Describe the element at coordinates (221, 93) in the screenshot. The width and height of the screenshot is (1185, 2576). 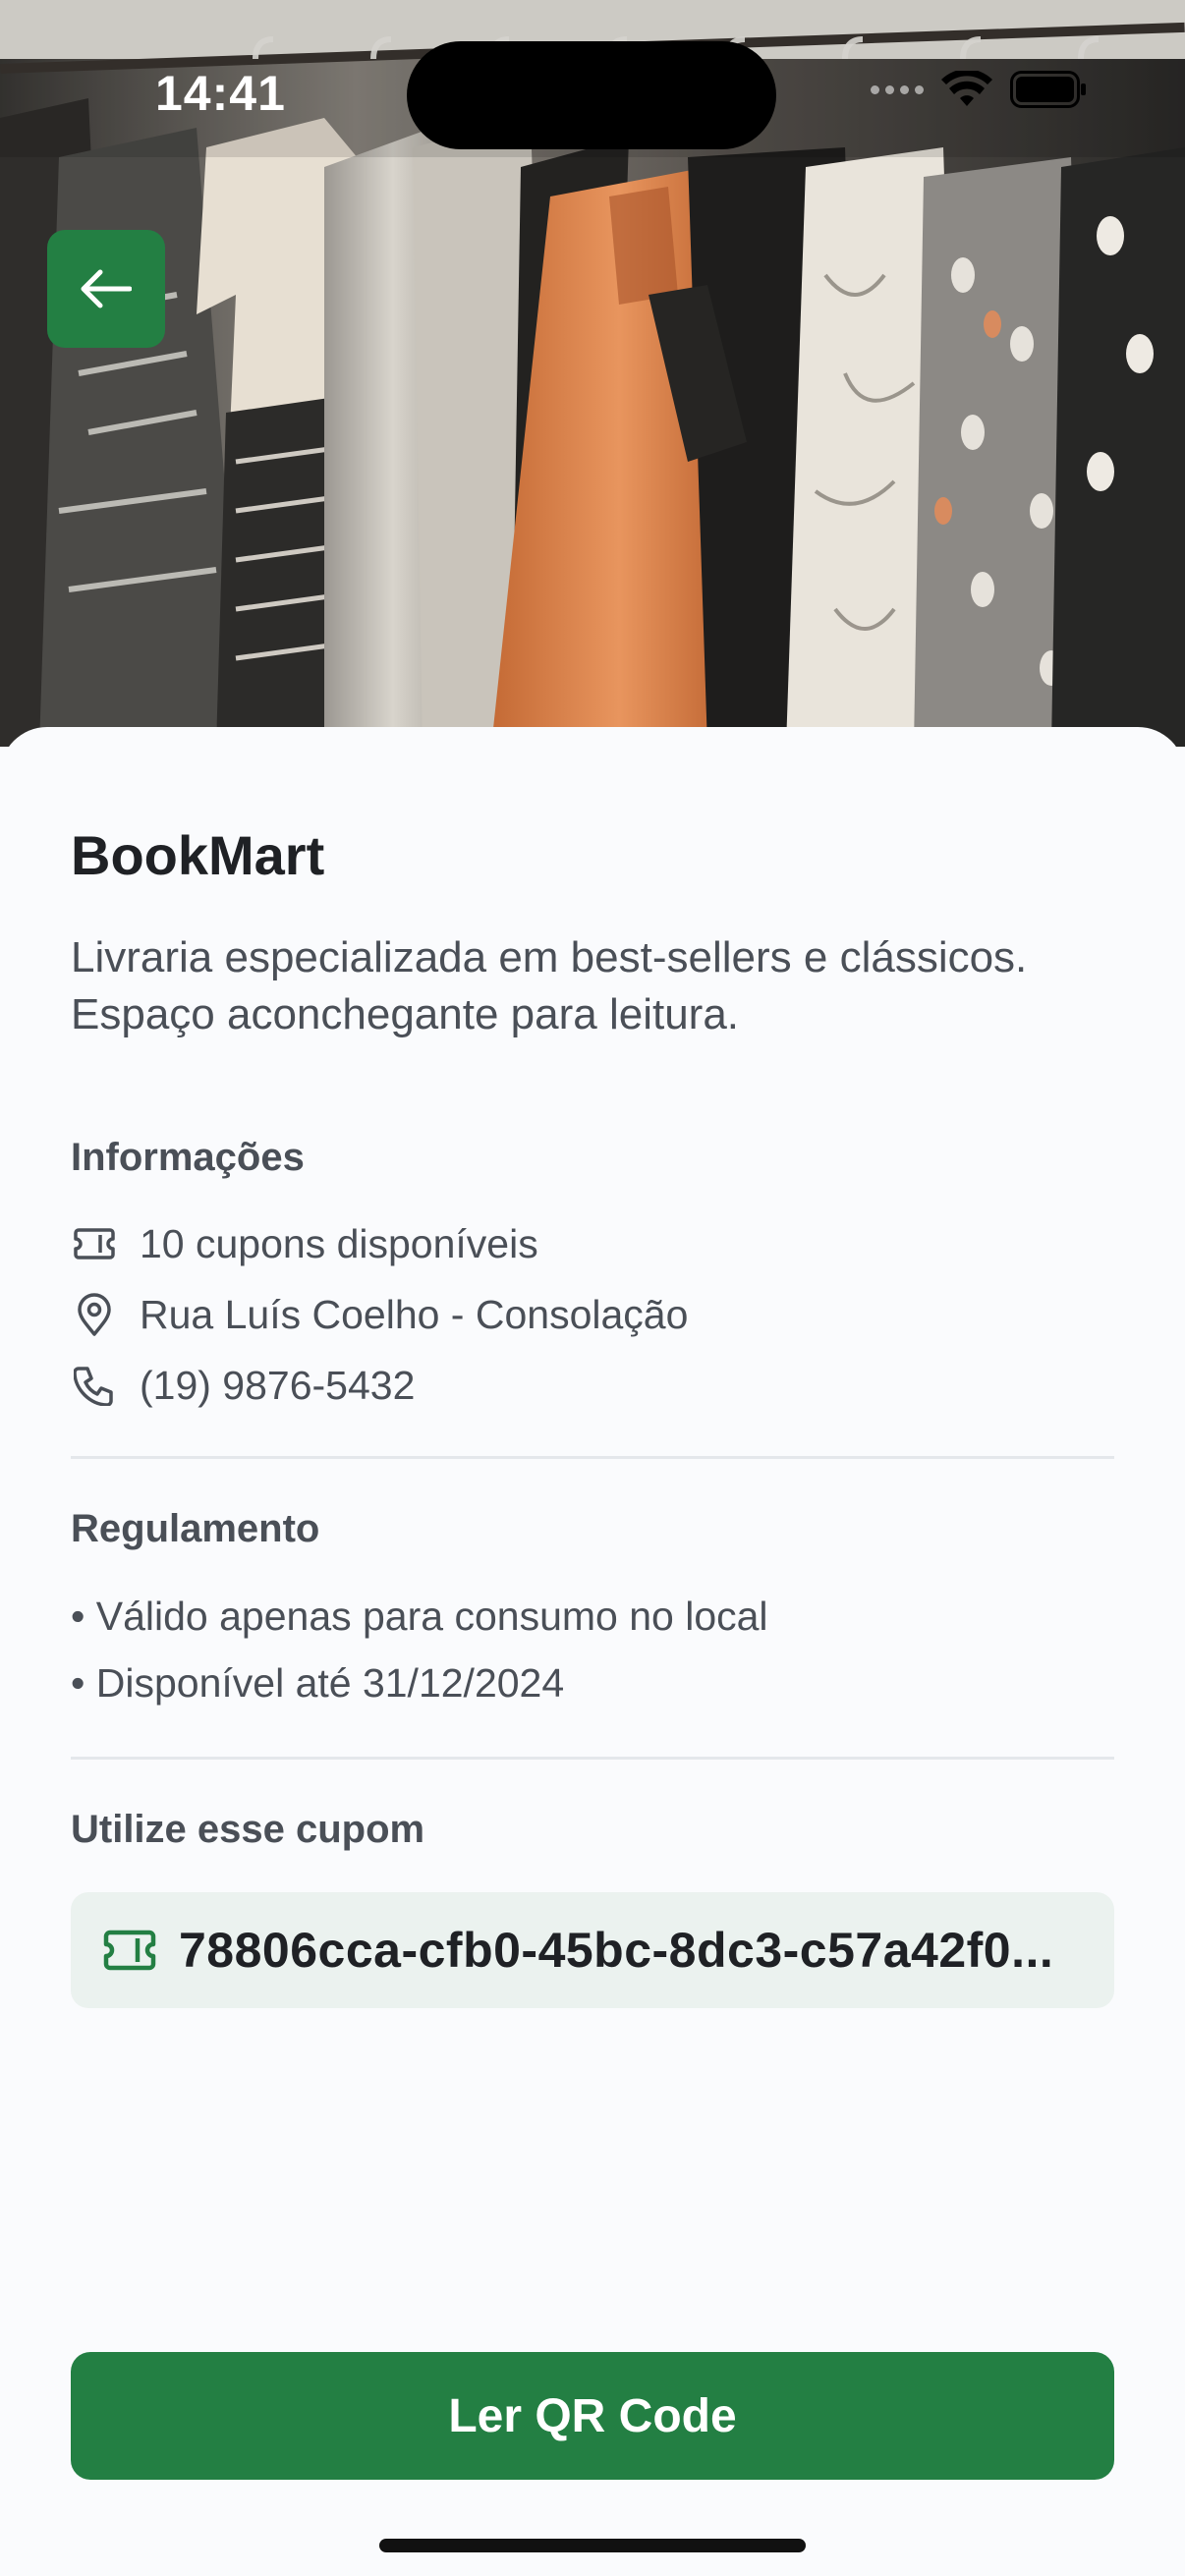
I see `status-time: 14:41` at that location.